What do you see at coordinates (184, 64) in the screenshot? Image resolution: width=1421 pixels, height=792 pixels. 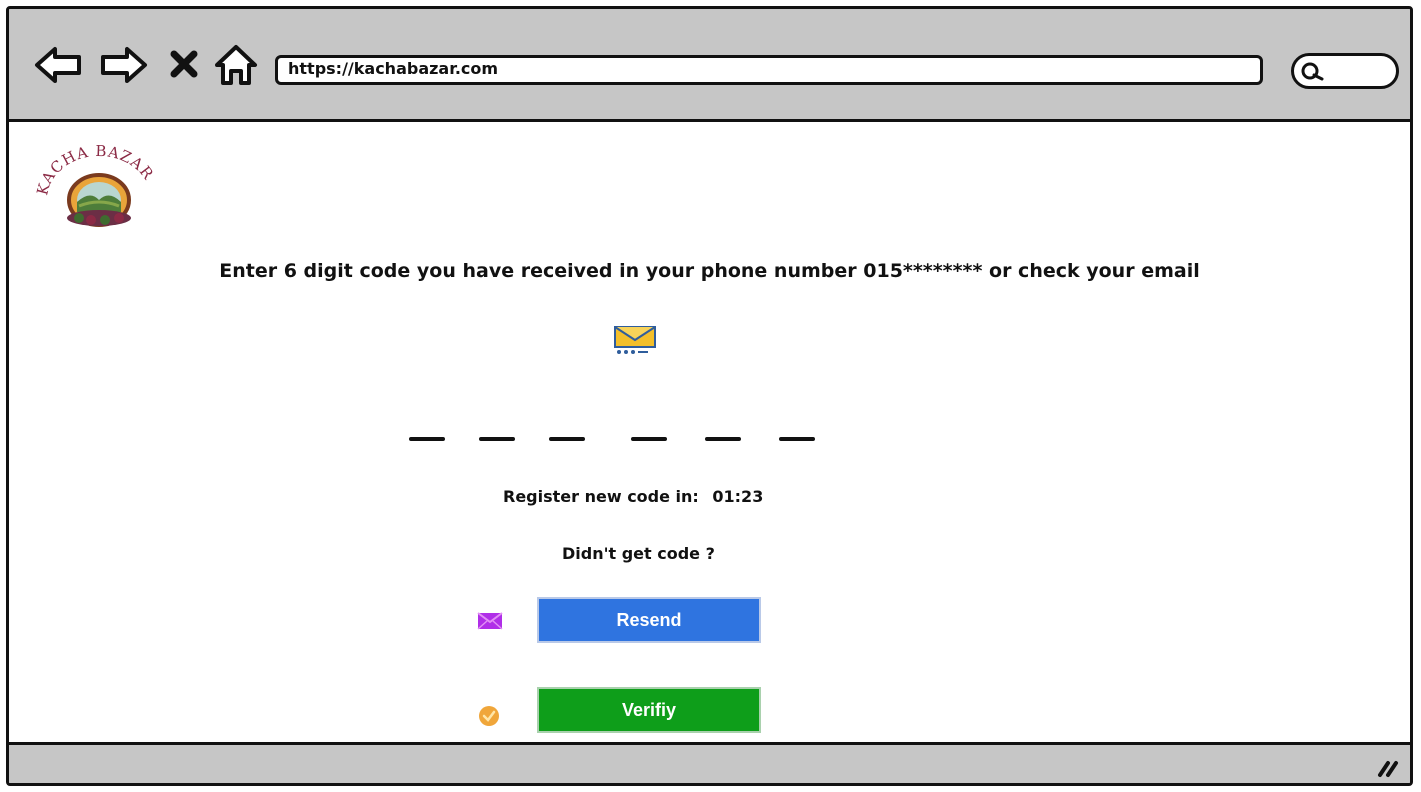 I see `close-icon` at bounding box center [184, 64].